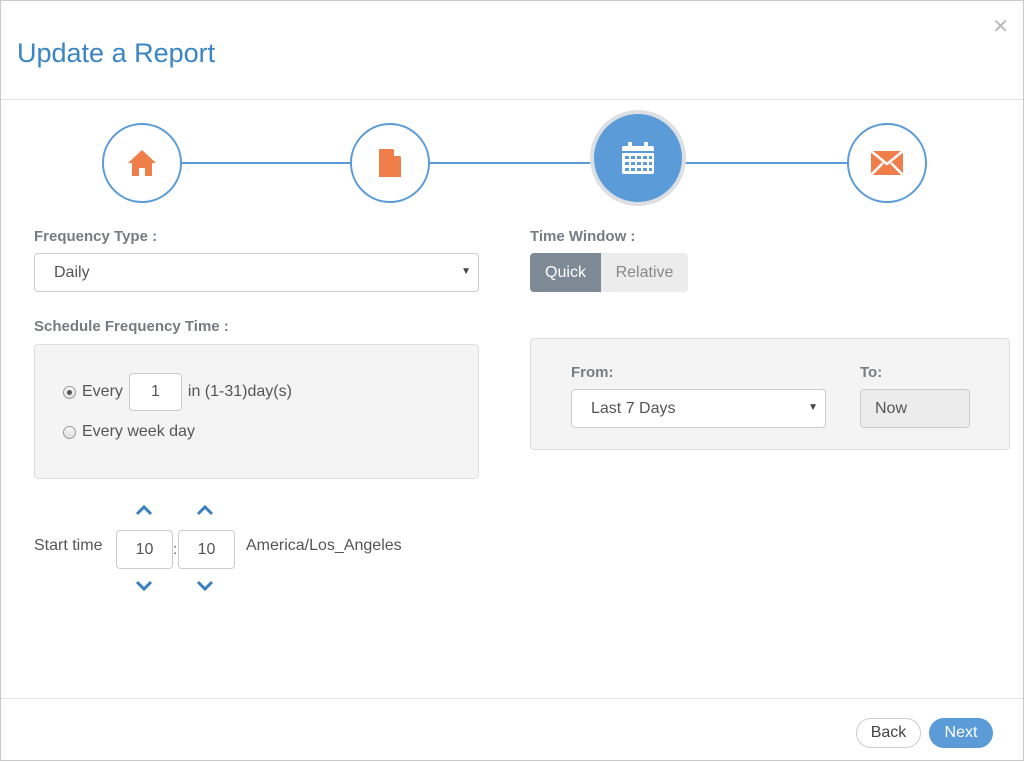 The width and height of the screenshot is (1024, 762). I want to click on step-home, so click(142, 163).